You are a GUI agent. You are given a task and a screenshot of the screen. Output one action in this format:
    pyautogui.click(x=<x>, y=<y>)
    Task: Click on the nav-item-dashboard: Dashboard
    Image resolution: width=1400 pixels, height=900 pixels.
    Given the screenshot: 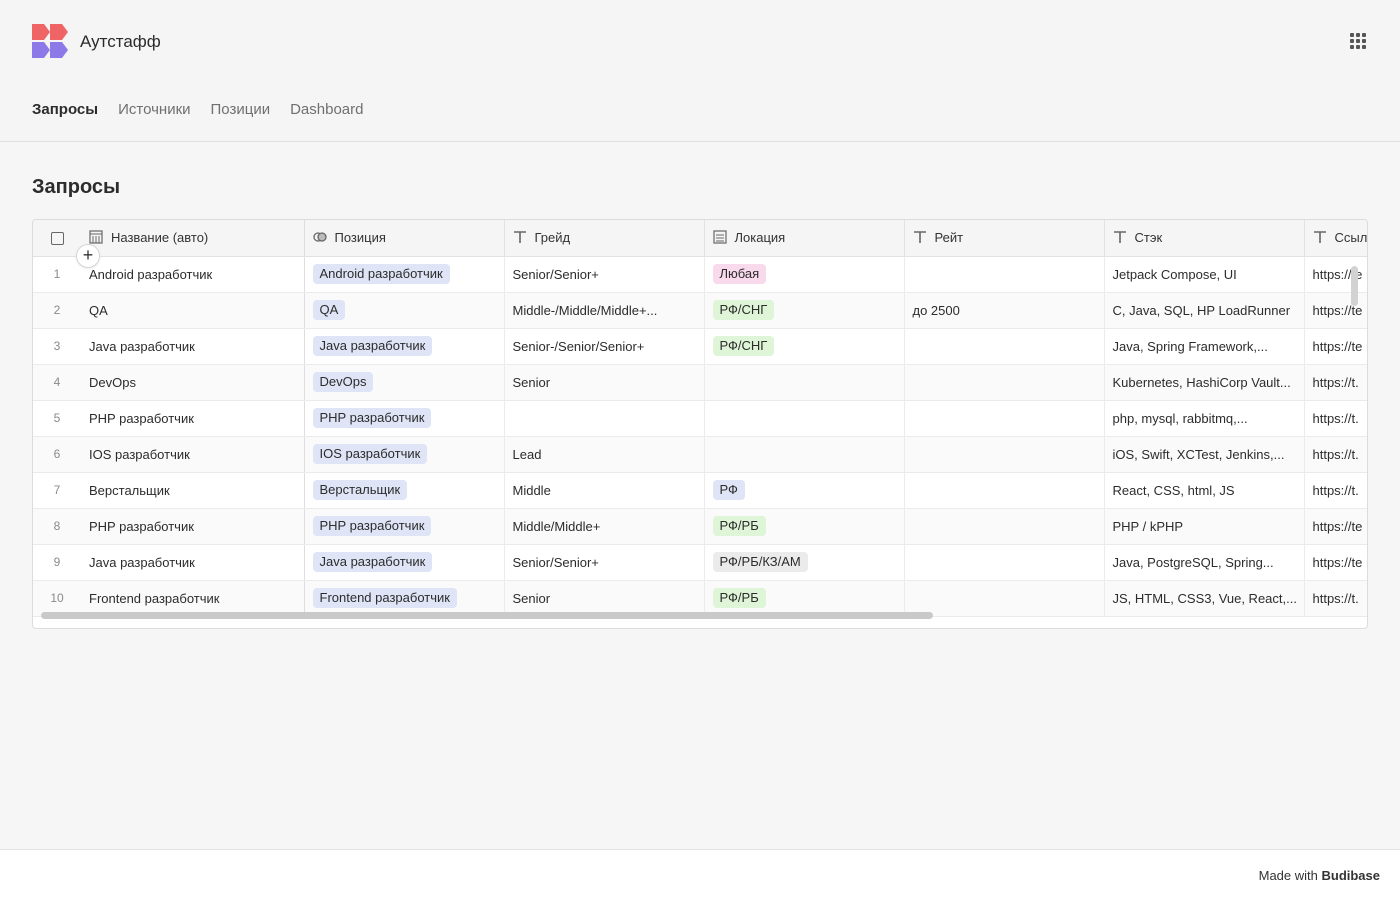 What is the action you would take?
    pyautogui.click(x=326, y=109)
    